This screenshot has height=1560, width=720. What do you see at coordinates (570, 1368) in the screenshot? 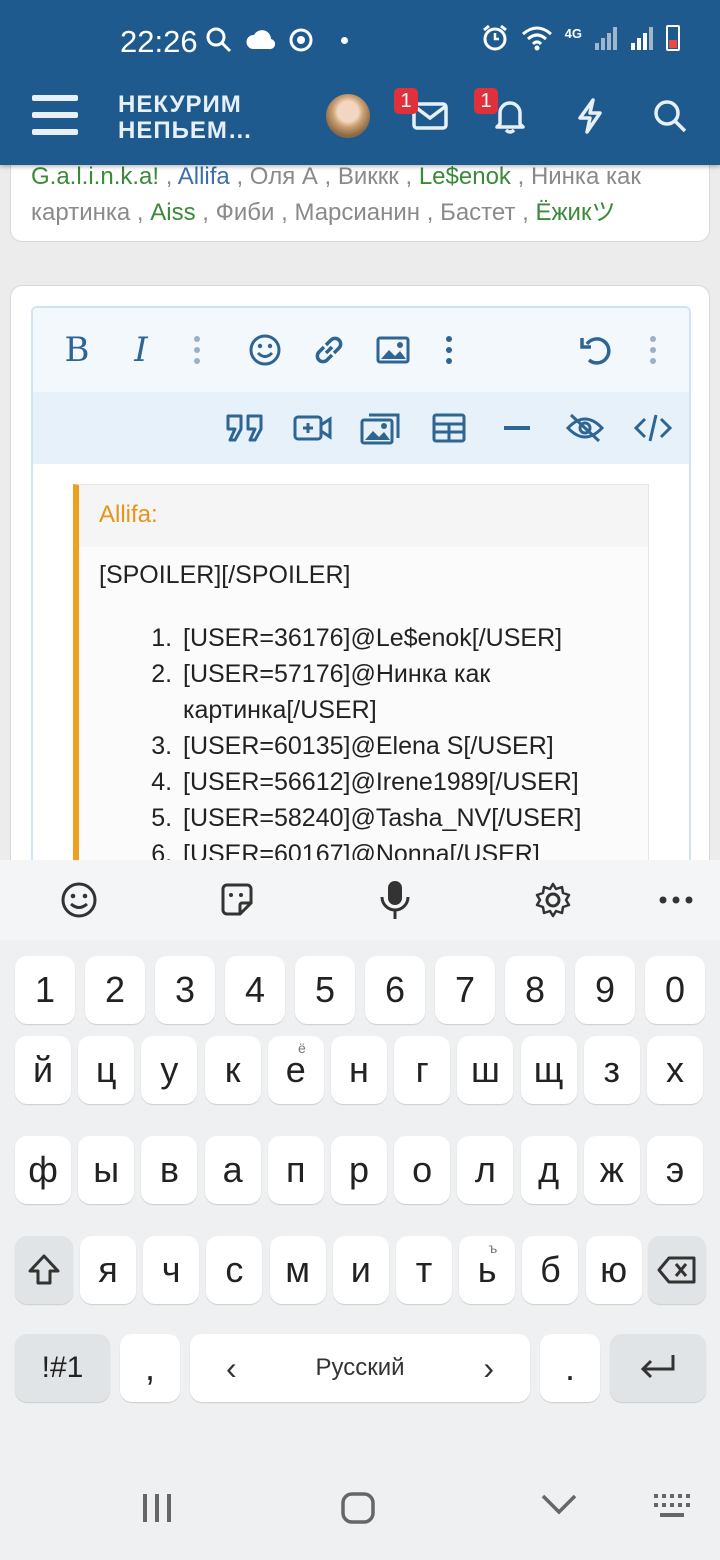
I see `period-key: .` at bounding box center [570, 1368].